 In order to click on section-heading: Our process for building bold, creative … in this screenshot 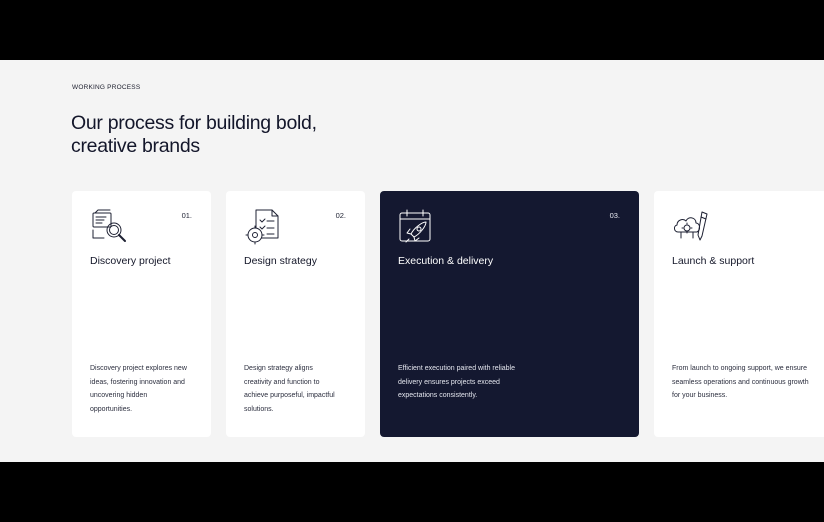, I will do `click(231, 135)`.